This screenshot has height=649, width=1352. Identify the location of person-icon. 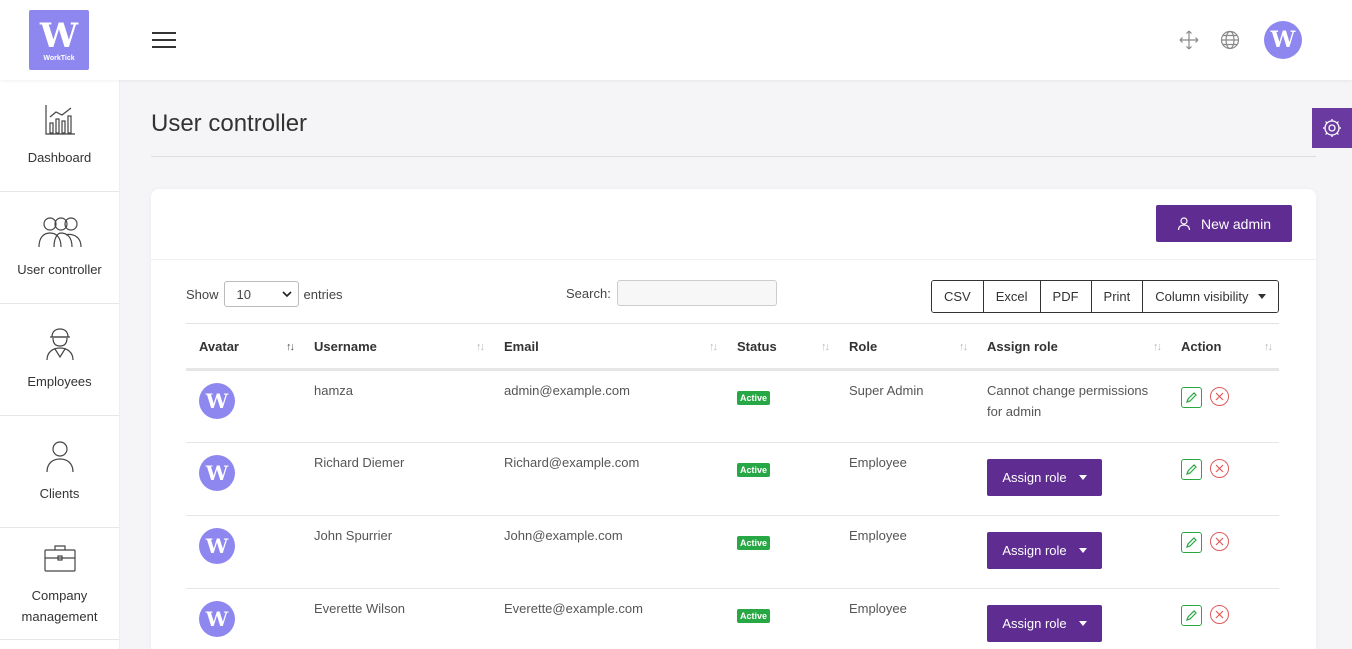
(59, 457).